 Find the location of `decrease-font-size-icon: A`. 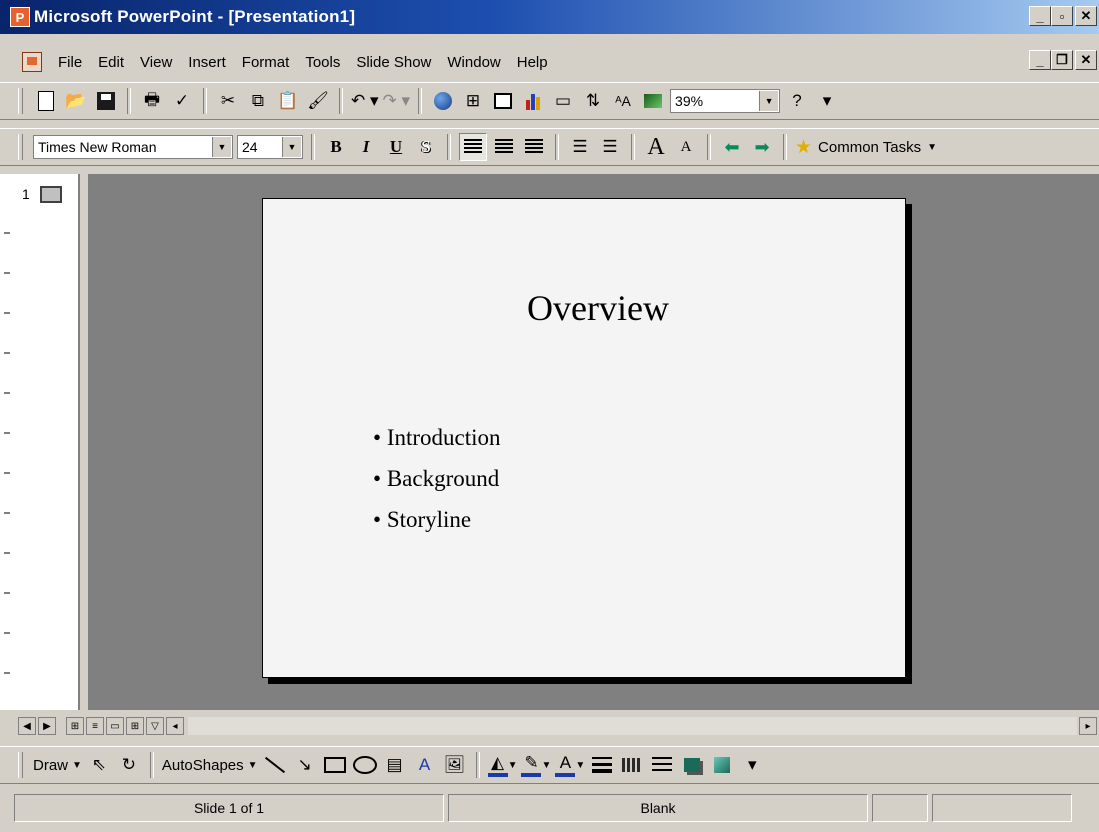

decrease-font-size-icon: A is located at coordinates (686, 147).